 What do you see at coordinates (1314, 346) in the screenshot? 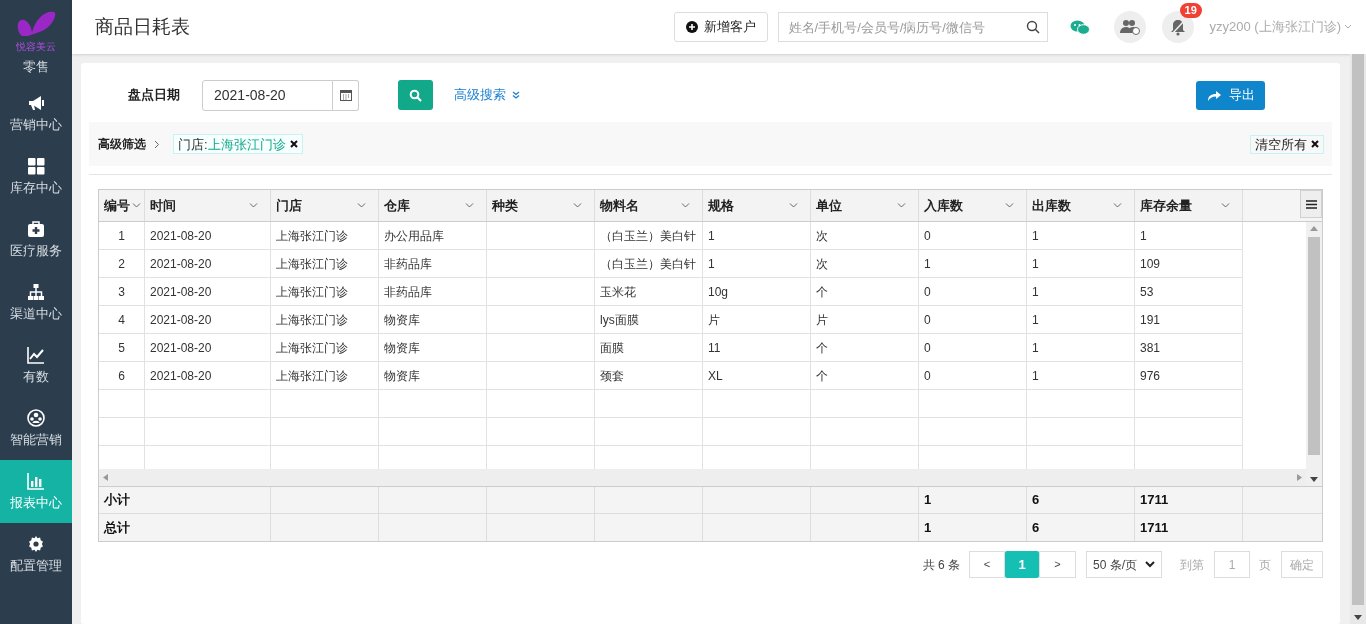
I see `vertical-scrollbar-thumb` at bounding box center [1314, 346].